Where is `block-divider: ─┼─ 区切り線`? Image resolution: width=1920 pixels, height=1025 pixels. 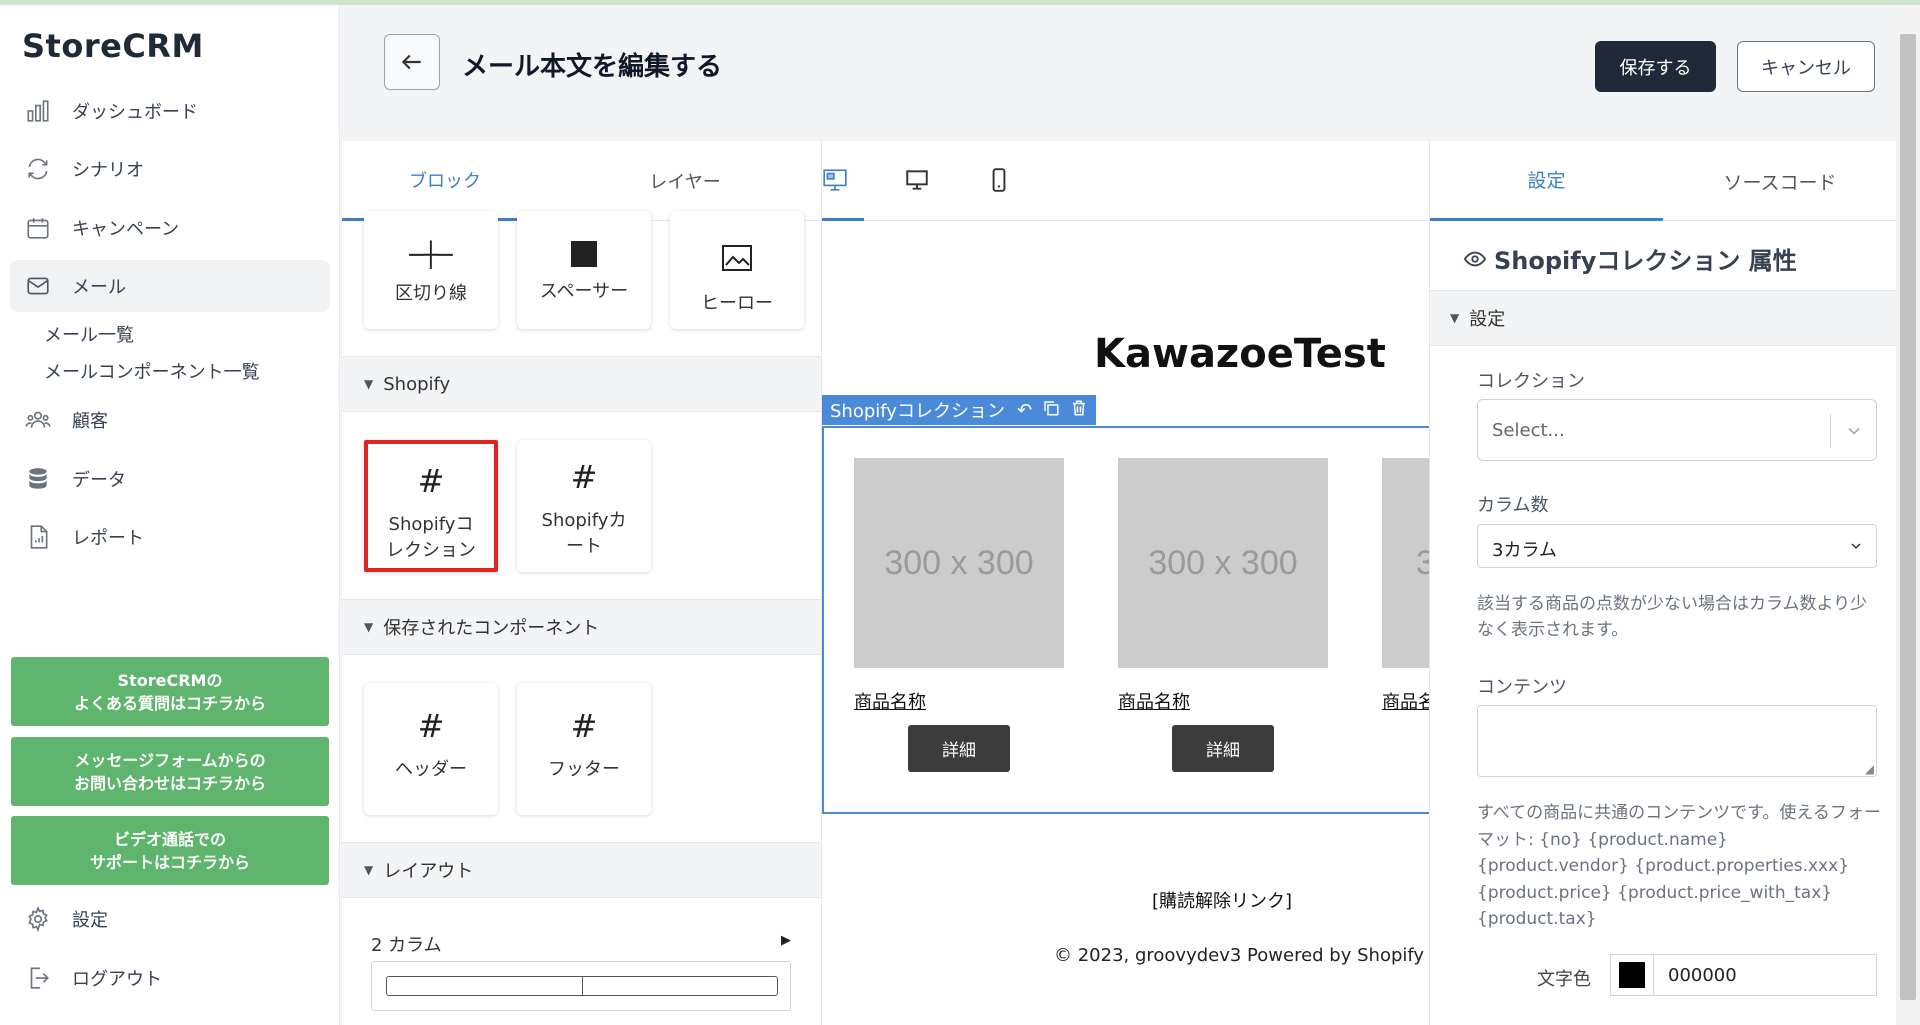 block-divider: ─┼─ 区切り線 is located at coordinates (431, 270).